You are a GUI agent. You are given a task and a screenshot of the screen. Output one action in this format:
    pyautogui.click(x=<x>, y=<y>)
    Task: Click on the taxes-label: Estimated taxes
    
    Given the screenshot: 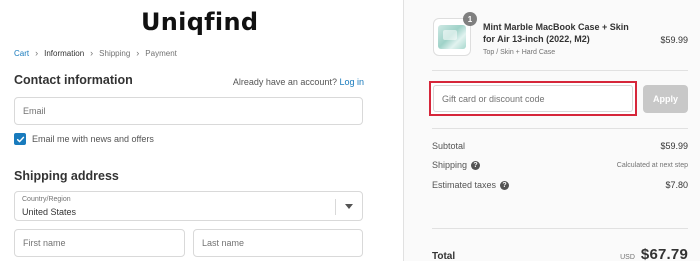 What is the action you would take?
    pyautogui.click(x=464, y=185)
    